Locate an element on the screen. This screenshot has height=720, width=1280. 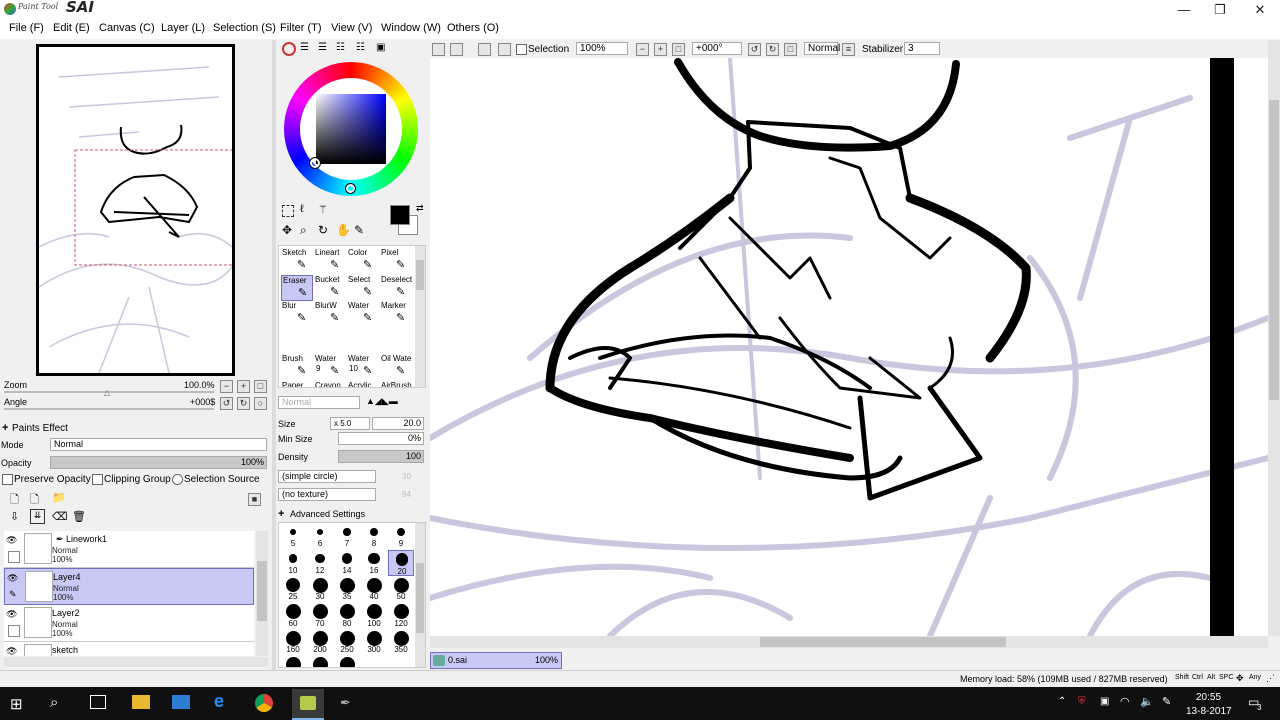
zoom-slider-thumb: △ is located at coordinates (107, 392).